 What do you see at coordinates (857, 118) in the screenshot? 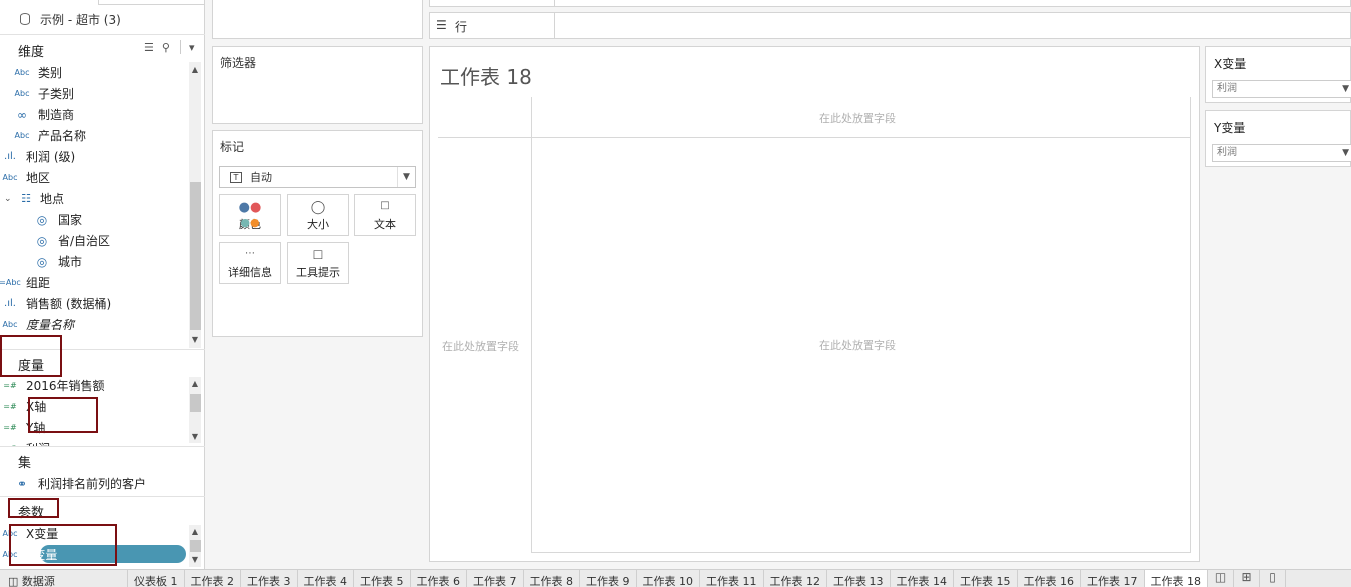
I see `columns-drop-zone: 在此处放置字段` at bounding box center [857, 118].